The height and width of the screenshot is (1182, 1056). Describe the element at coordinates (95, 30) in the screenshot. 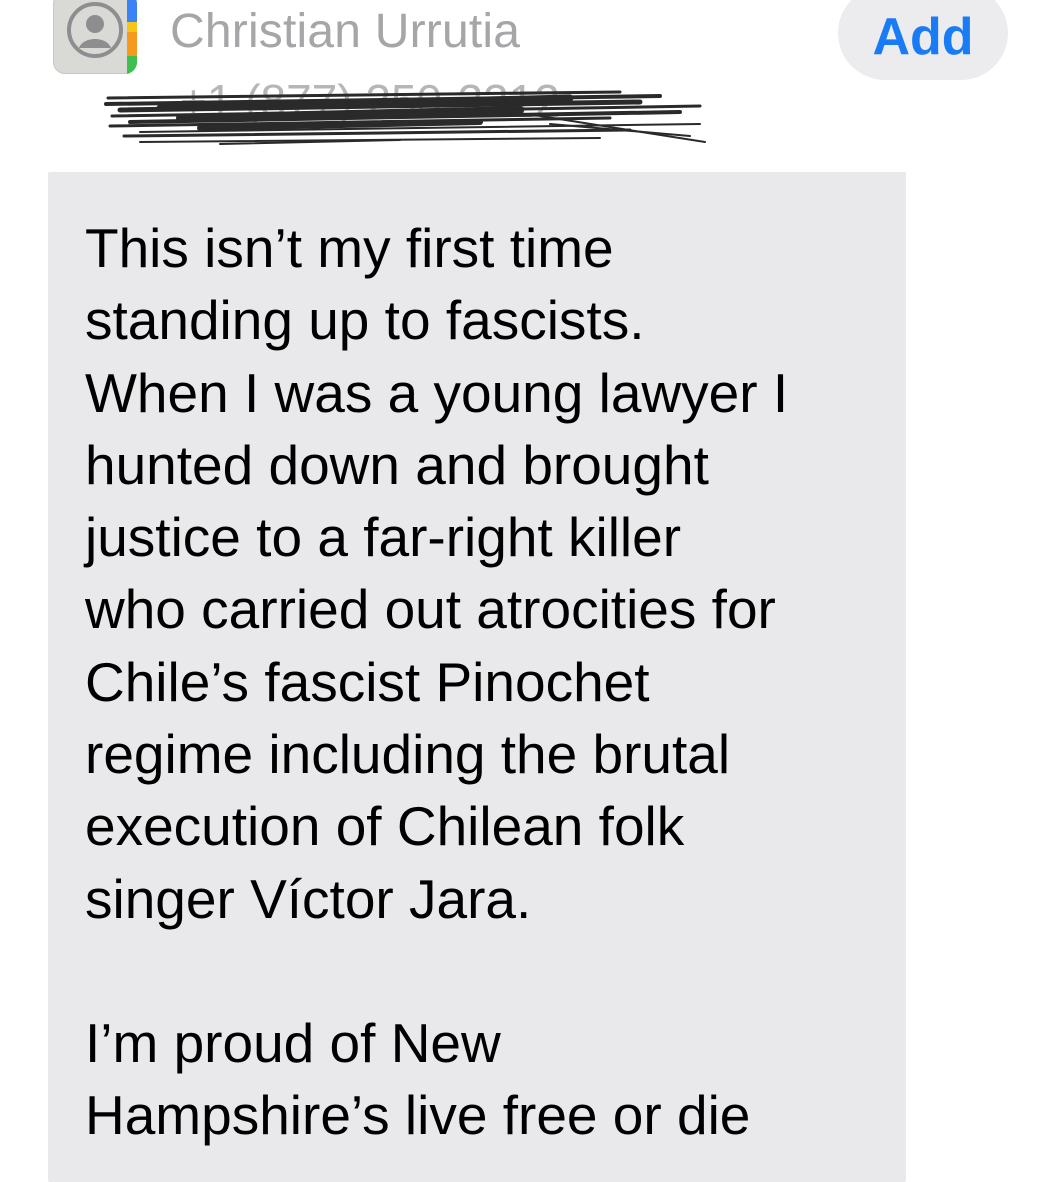

I see `person-placeholder-icon` at that location.